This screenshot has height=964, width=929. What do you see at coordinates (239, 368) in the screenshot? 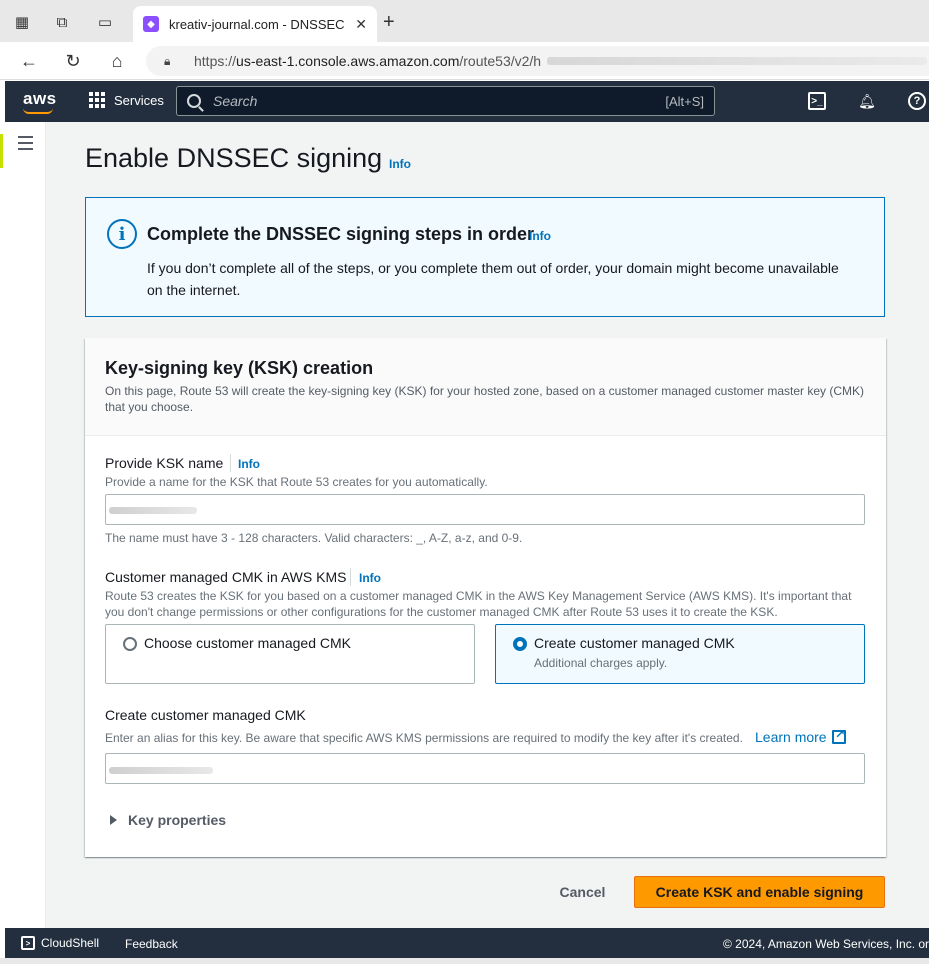
I see `panel-title: Key-signing key (KSK) creation` at bounding box center [239, 368].